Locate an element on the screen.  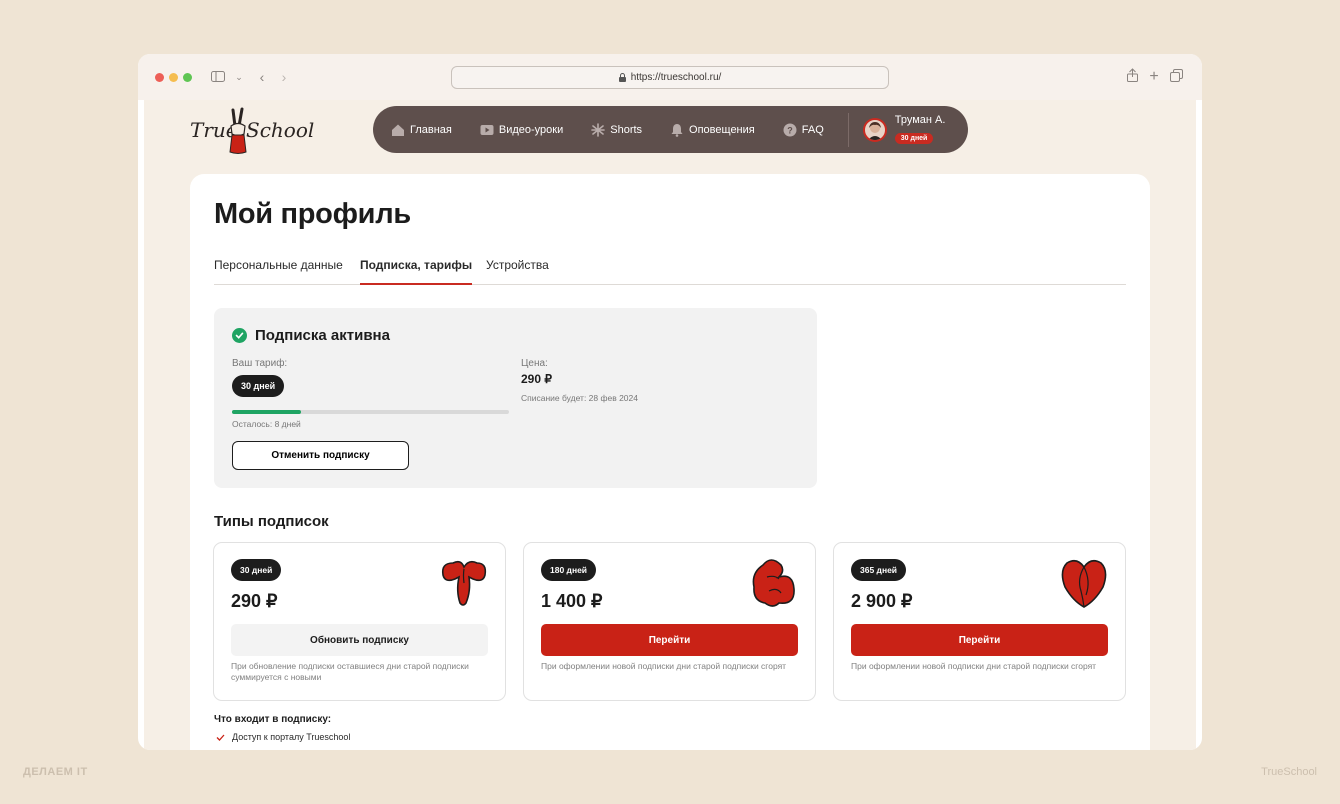
plan-duration: 180 дней is located at coordinates (569, 570).